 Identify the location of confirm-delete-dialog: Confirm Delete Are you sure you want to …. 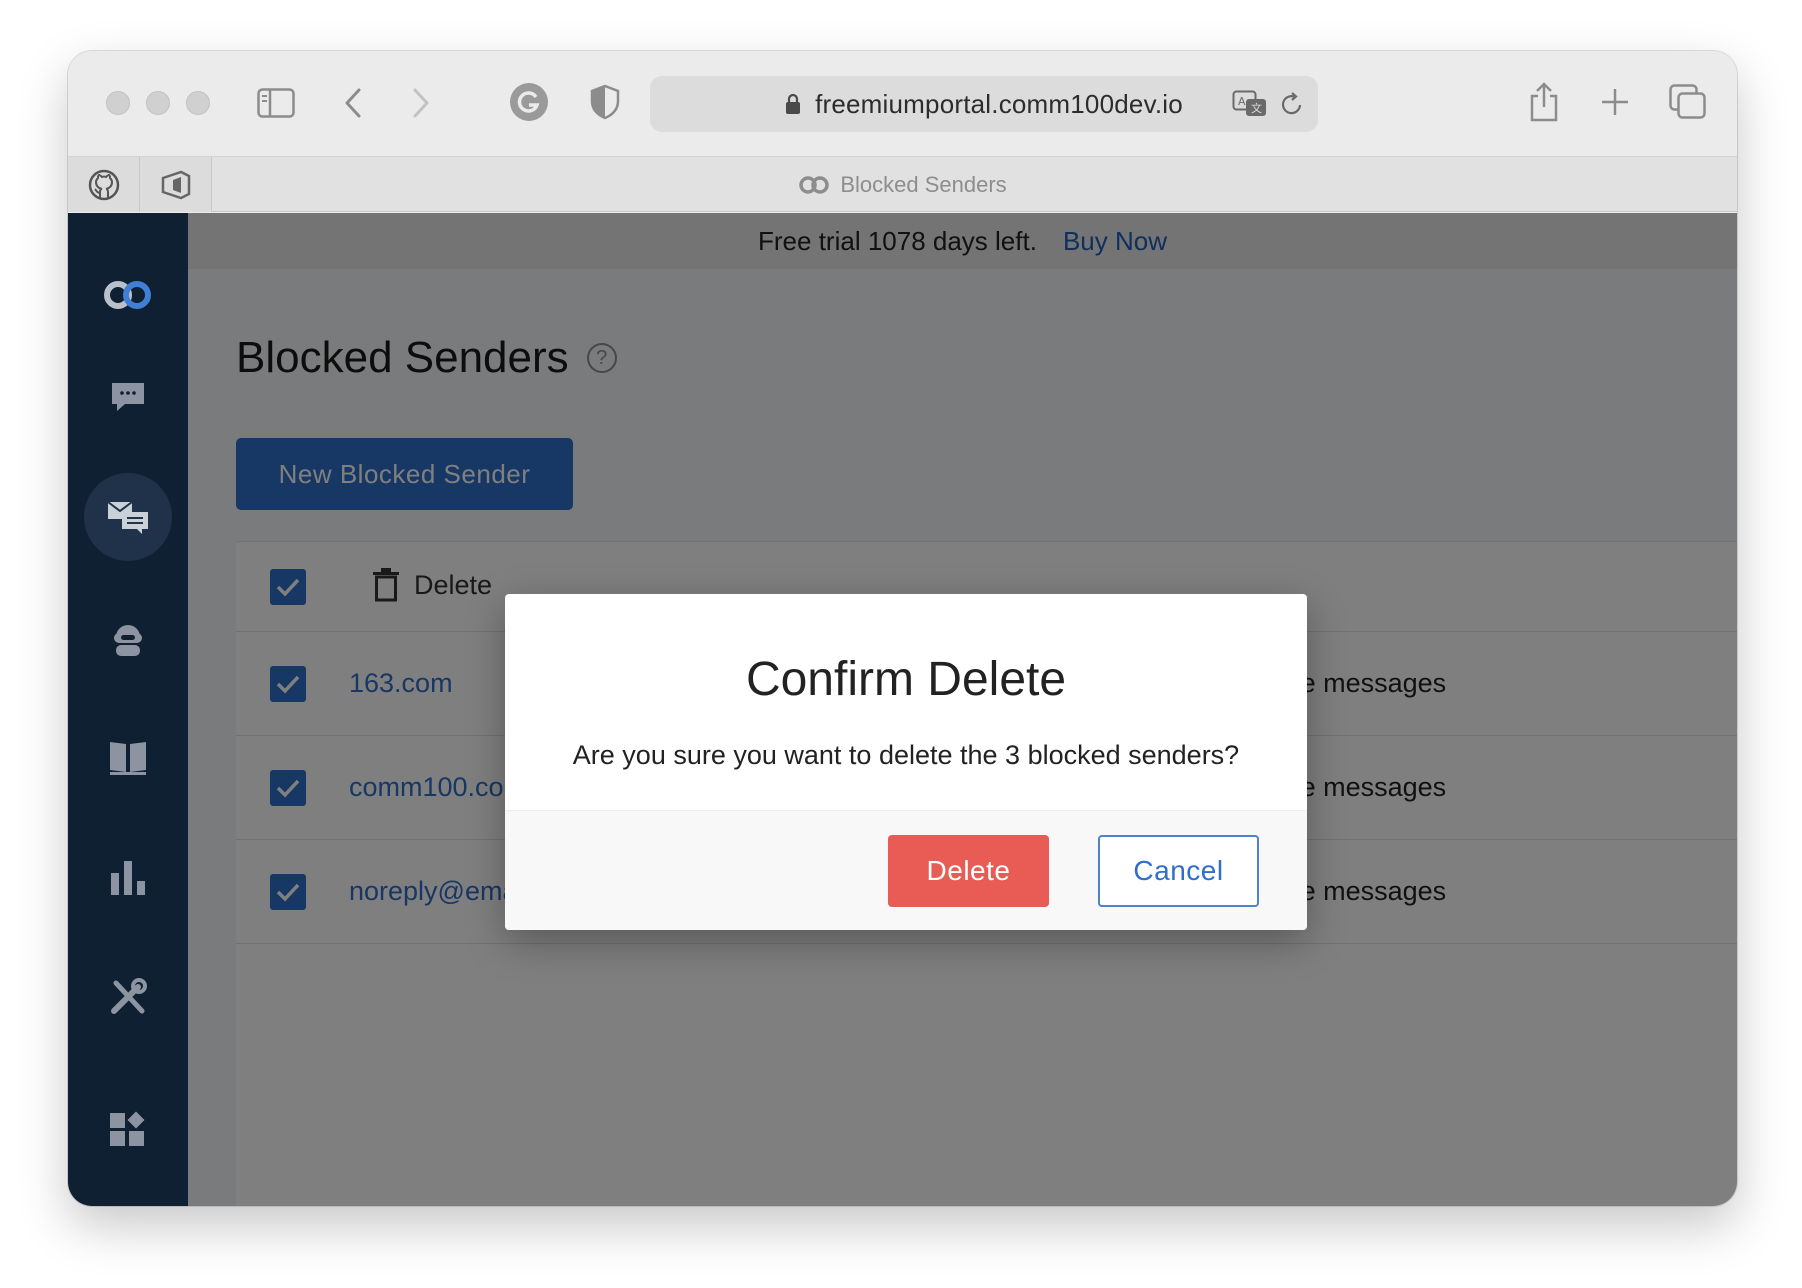
(906, 762).